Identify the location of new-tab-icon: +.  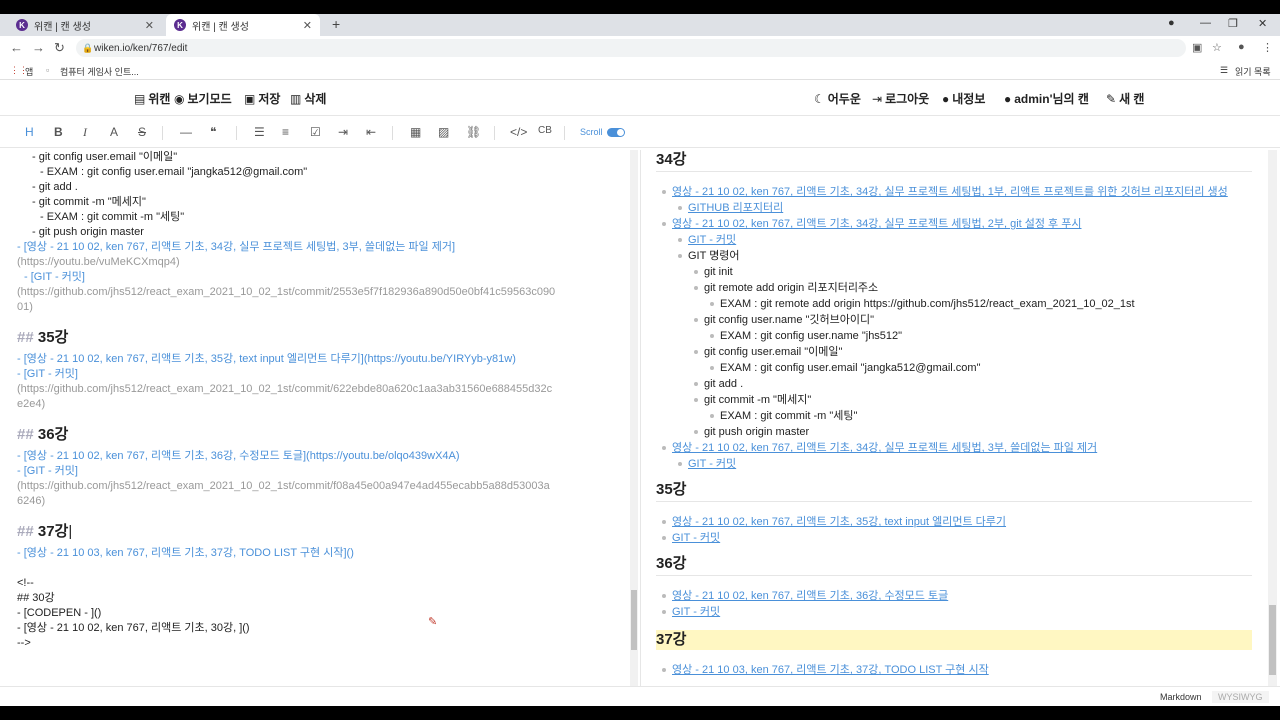
(336, 24).